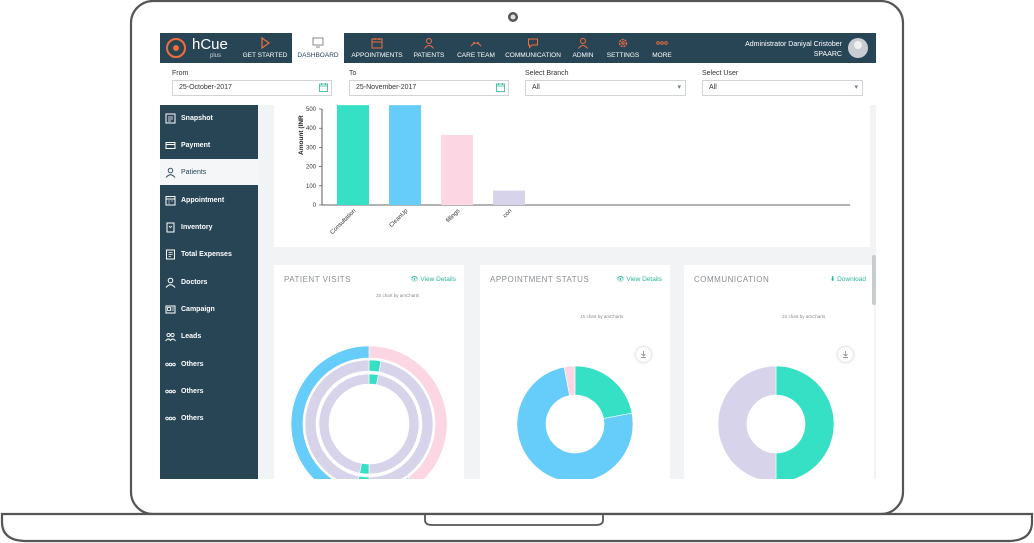 The width and height of the screenshot is (1034, 543). Describe the element at coordinates (344, 222) in the screenshot. I see `x-tick-label: Consultation` at that location.